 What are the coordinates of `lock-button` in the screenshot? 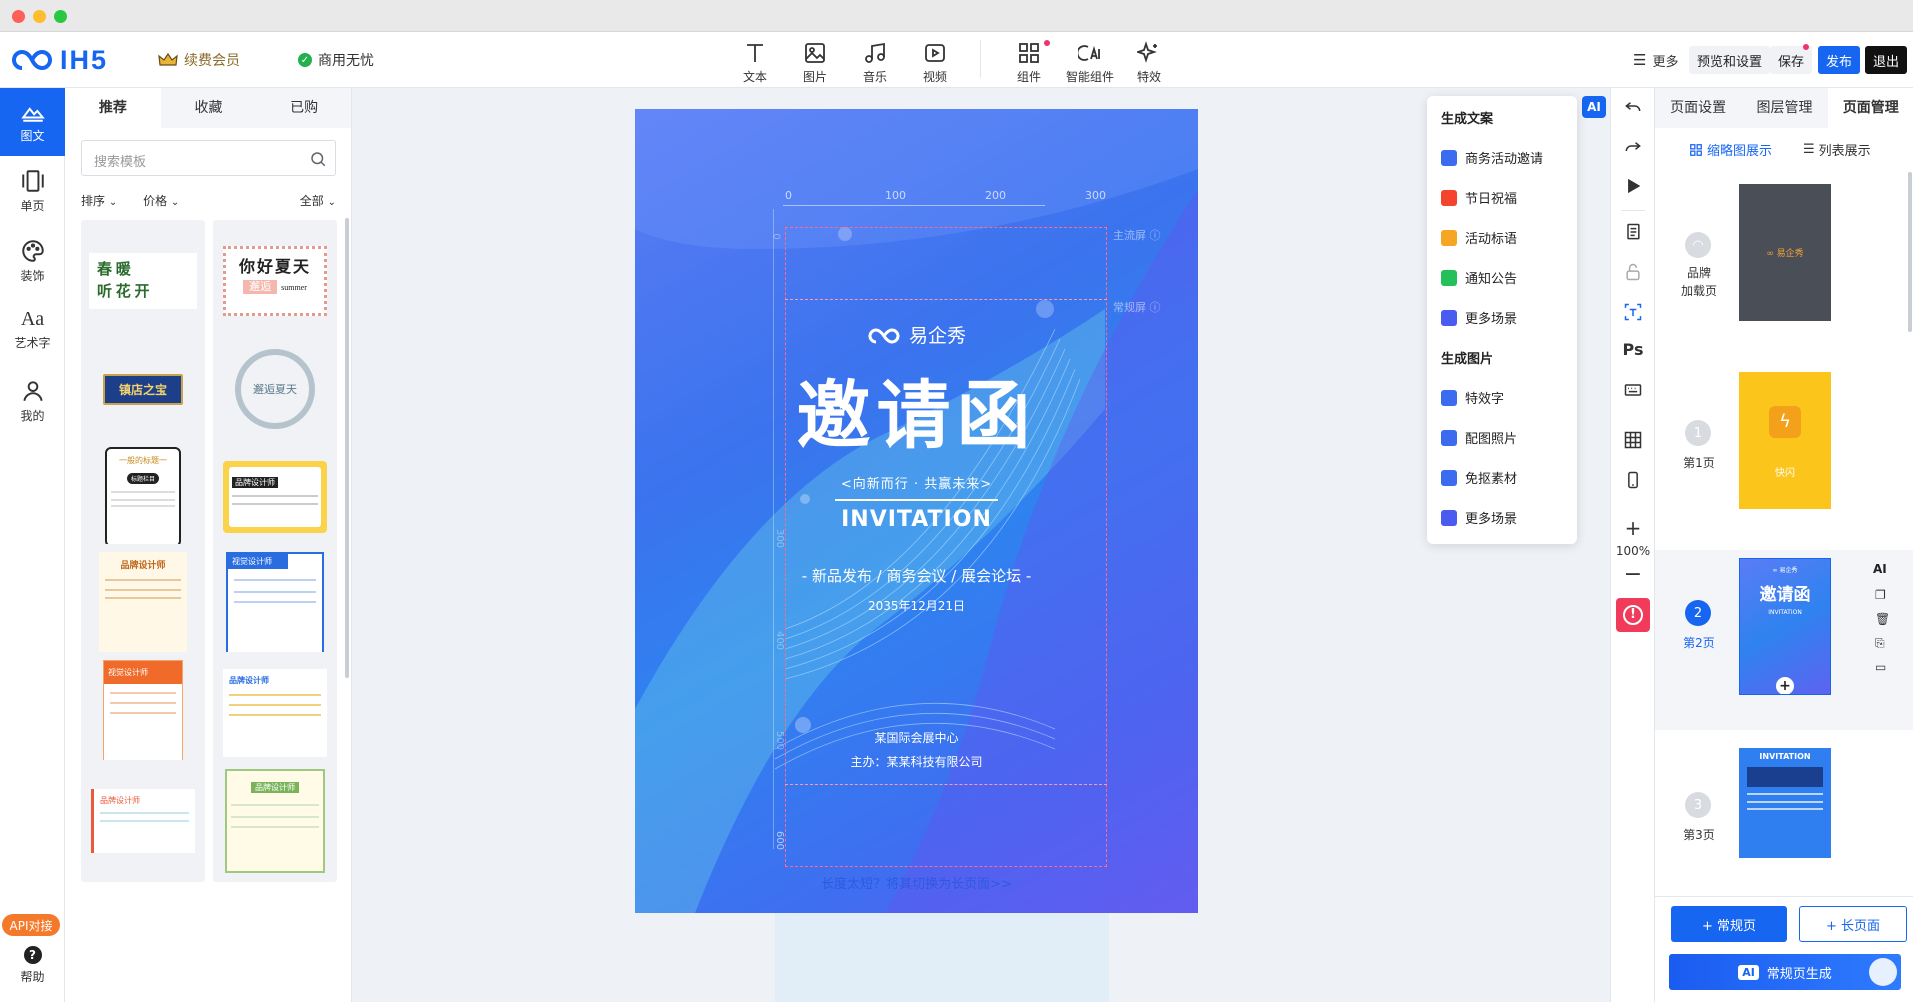 It's located at (1633, 274).